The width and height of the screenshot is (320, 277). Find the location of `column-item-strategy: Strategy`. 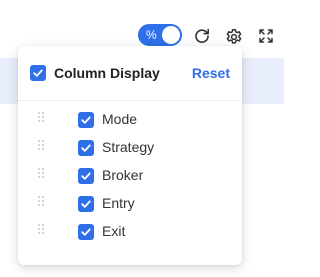

column-item-strategy: Strategy is located at coordinates (130, 146).